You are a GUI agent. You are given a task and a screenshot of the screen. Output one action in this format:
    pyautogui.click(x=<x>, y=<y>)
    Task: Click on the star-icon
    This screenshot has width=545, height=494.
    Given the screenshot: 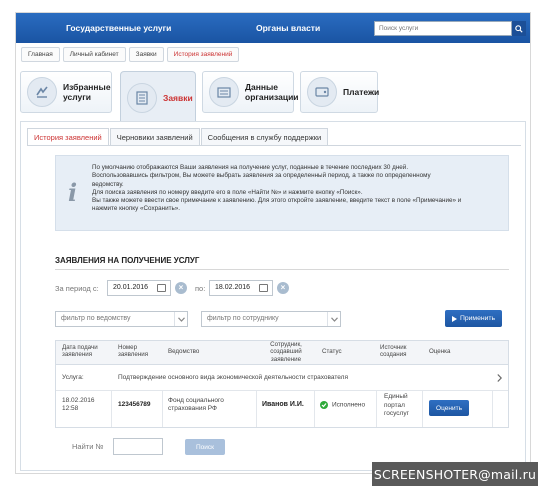 What is the action you would take?
    pyautogui.click(x=42, y=92)
    